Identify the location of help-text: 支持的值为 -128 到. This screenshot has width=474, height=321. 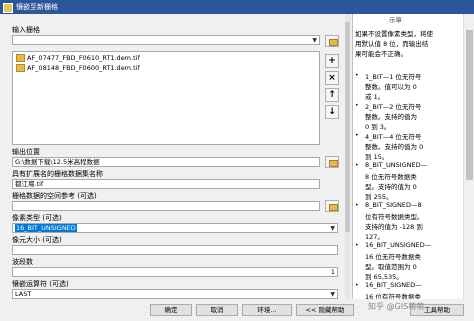
(394, 227).